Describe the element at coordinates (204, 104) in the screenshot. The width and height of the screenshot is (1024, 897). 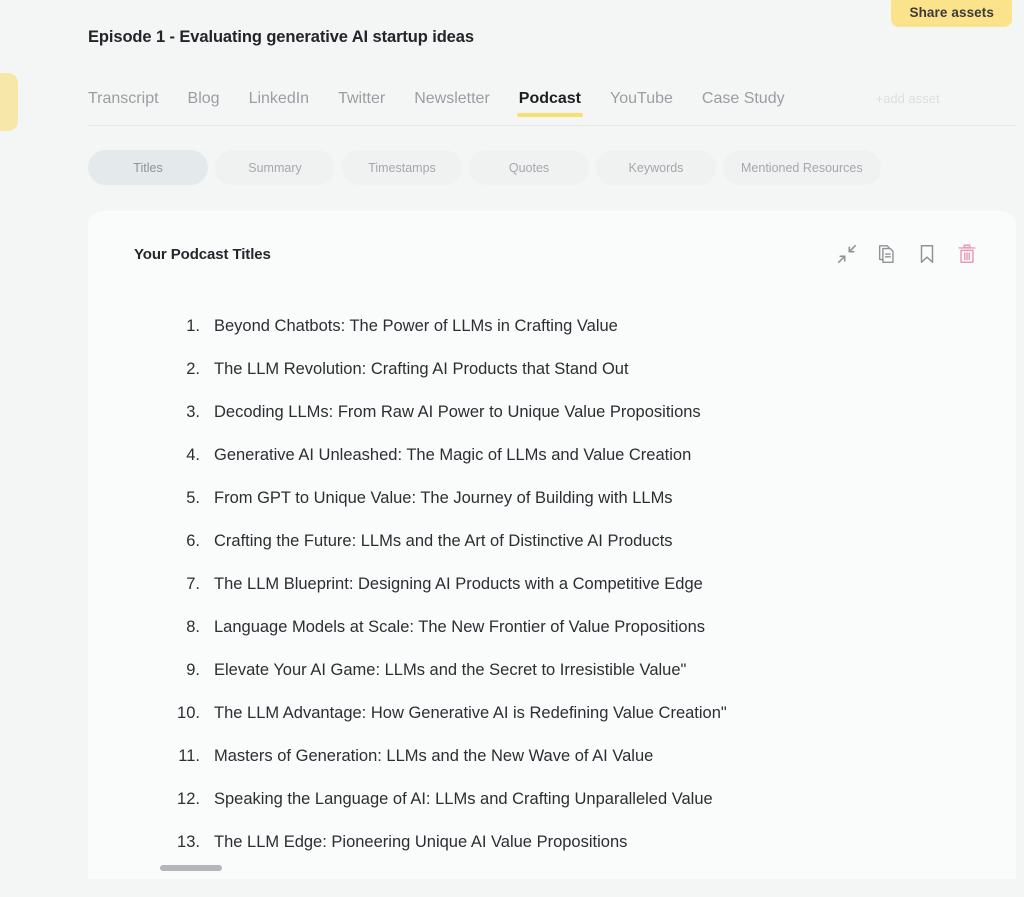
I see `tab-blog: Blog` at that location.